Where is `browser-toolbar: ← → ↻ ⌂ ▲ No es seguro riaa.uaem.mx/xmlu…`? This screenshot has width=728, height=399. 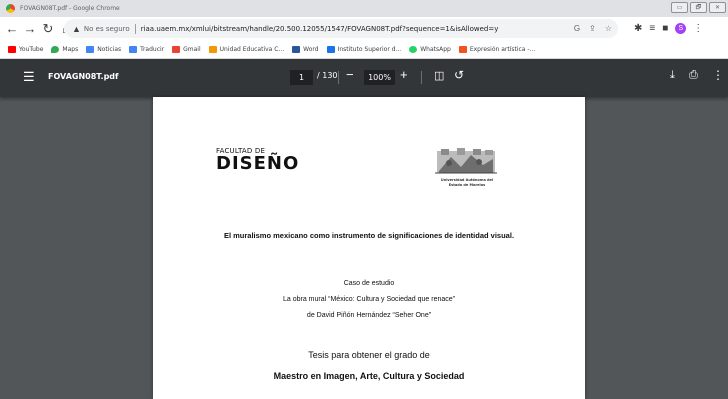 browser-toolbar: ← → ↻ ⌂ ▲ No es seguro riaa.uaem.mx/xmlu… is located at coordinates (364, 28).